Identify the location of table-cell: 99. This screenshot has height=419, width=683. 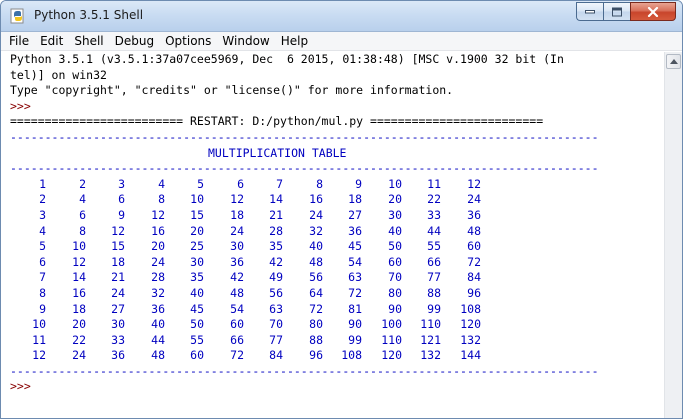
(355, 339).